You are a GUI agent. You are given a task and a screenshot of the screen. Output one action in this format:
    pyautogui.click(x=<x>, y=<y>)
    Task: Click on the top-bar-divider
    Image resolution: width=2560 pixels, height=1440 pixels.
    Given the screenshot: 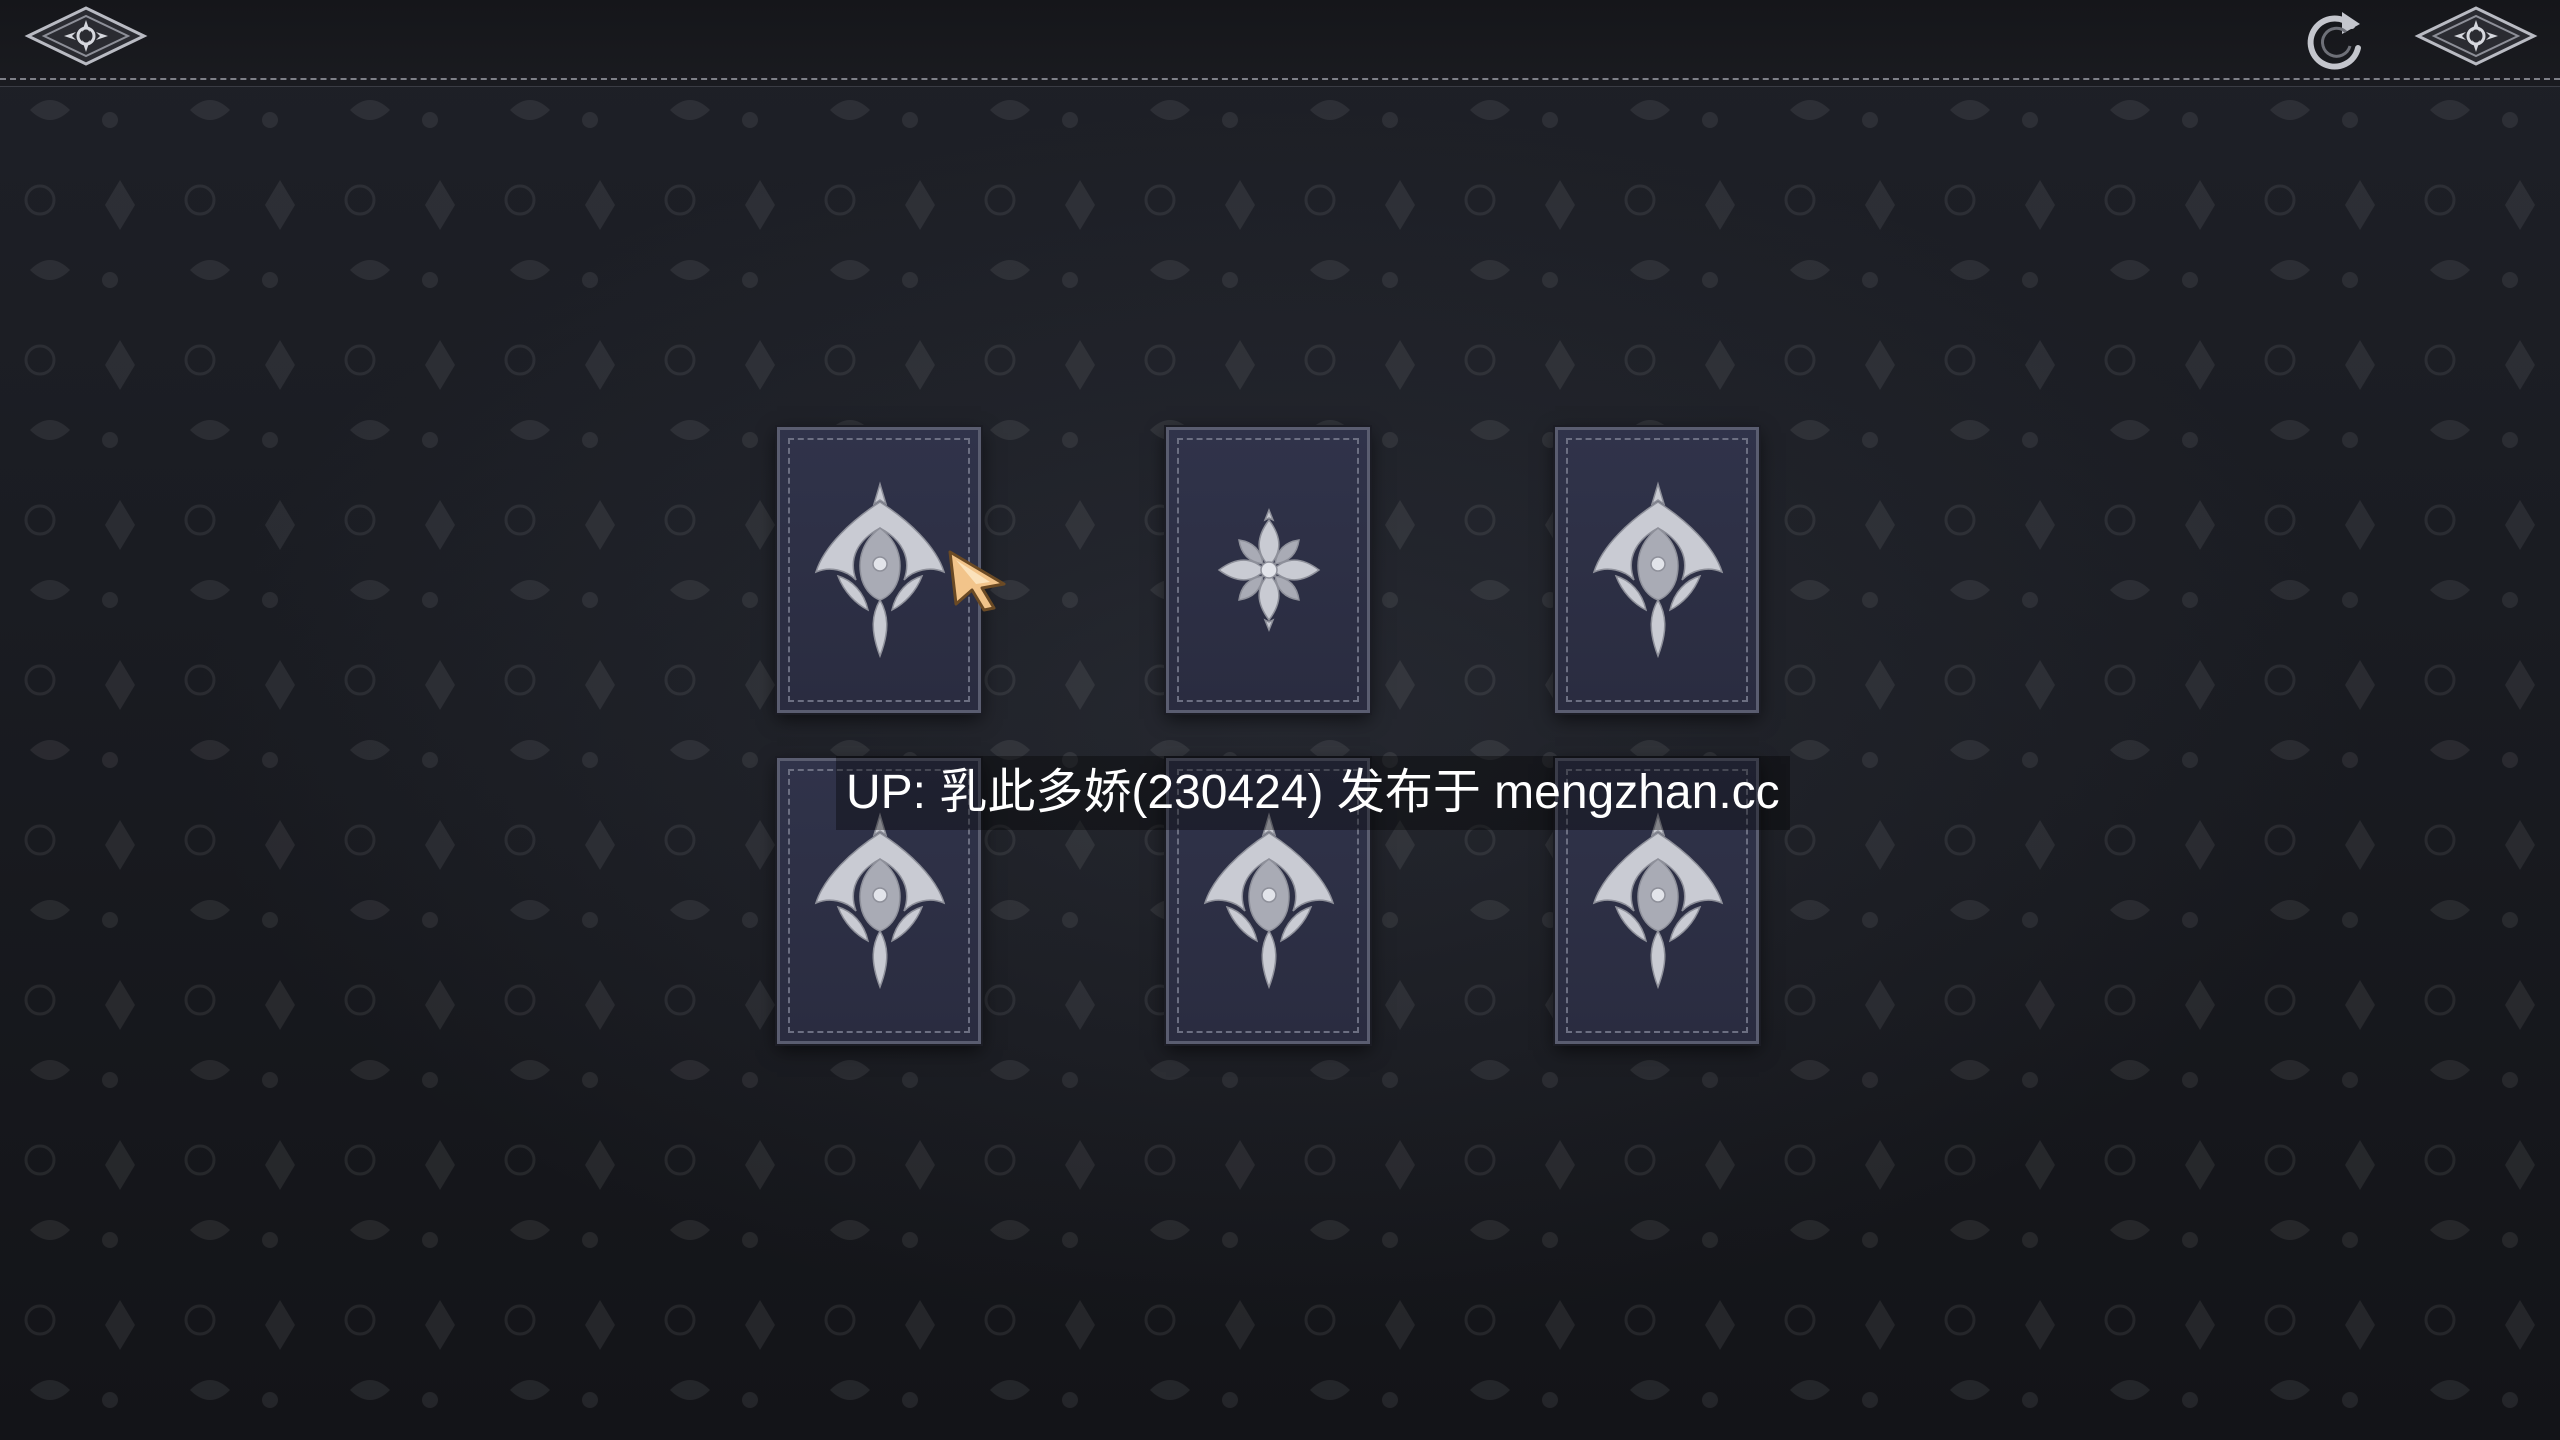 What is the action you would take?
    pyautogui.click(x=1280, y=79)
    